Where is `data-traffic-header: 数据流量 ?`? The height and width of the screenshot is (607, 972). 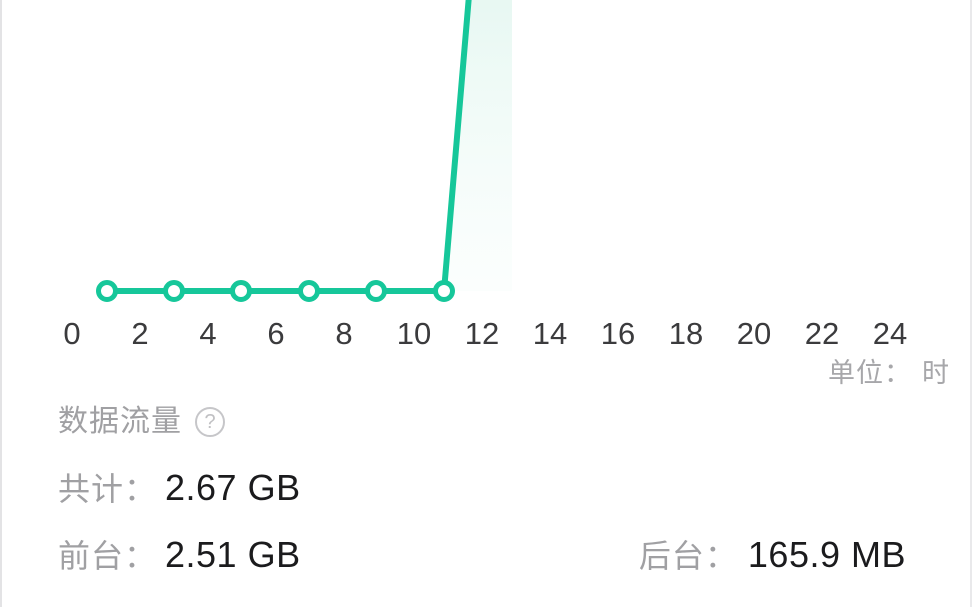
data-traffic-header: 数据流量 ? is located at coordinates (503, 422).